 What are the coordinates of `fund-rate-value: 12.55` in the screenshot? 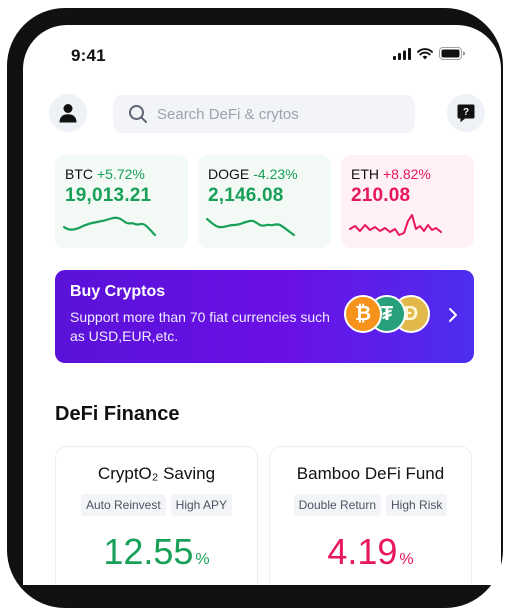 It's located at (148, 551).